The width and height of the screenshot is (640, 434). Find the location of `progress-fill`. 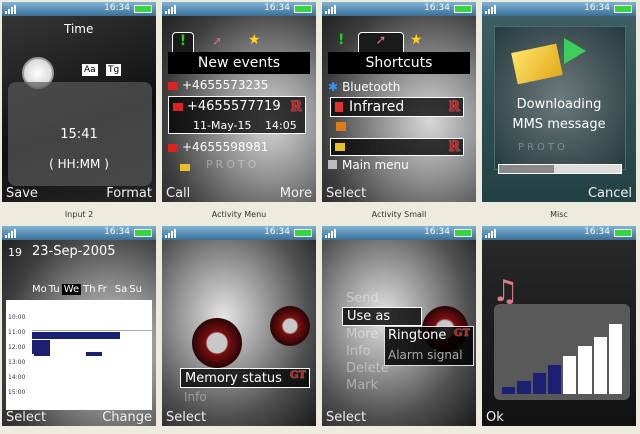

progress-fill is located at coordinates (526, 169).